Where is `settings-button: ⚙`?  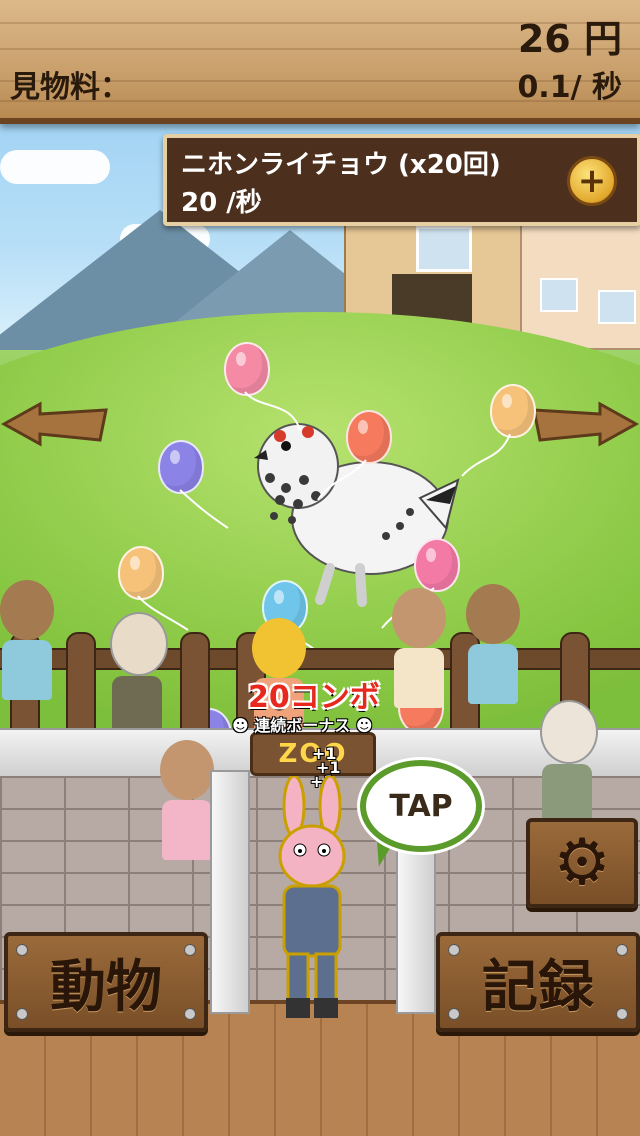 settings-button: ⚙ is located at coordinates (582, 863).